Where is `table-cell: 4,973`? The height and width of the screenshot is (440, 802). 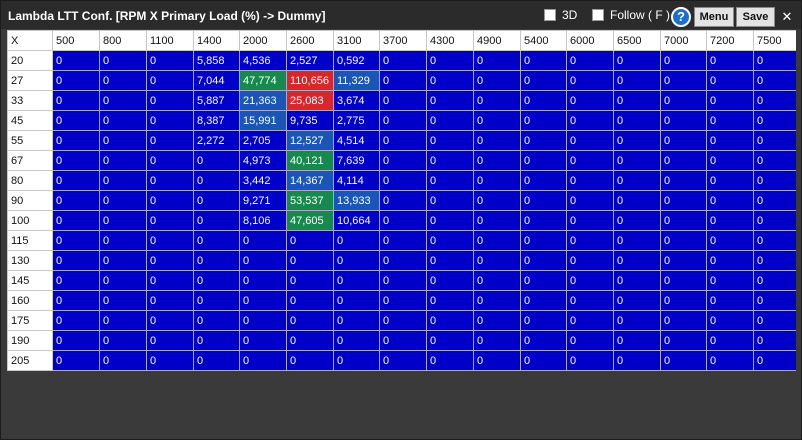 table-cell: 4,973 is located at coordinates (263, 160).